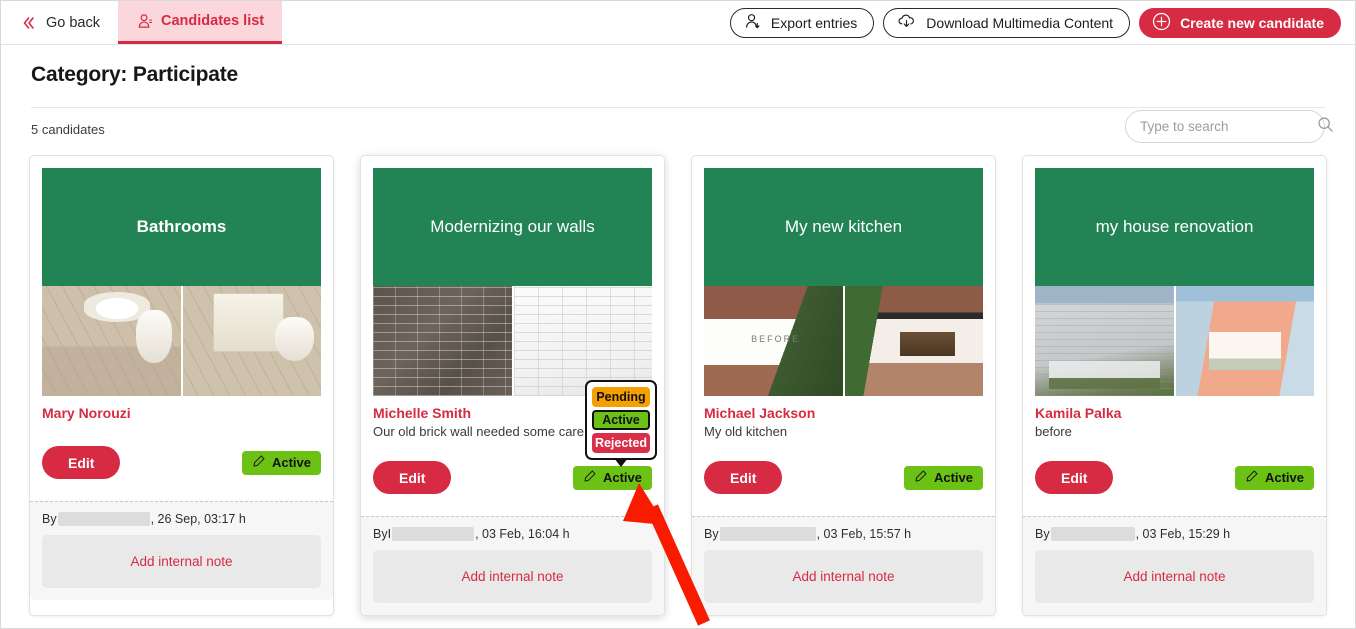  I want to click on status-dropdown-menu: Pending Active Rejected, so click(621, 420).